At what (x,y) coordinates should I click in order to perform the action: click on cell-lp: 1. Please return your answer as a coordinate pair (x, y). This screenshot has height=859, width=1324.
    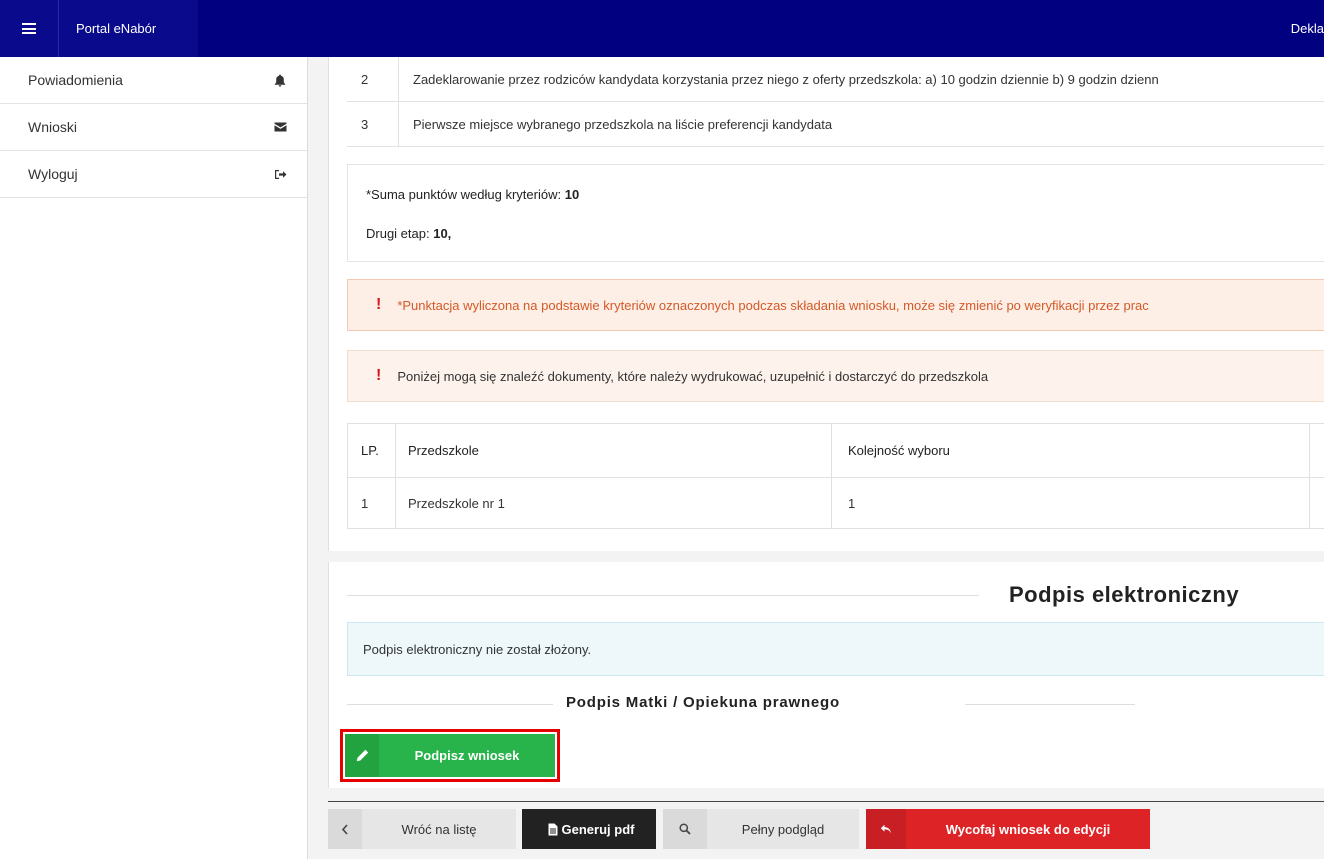
    Looking at the image, I should click on (372, 503).